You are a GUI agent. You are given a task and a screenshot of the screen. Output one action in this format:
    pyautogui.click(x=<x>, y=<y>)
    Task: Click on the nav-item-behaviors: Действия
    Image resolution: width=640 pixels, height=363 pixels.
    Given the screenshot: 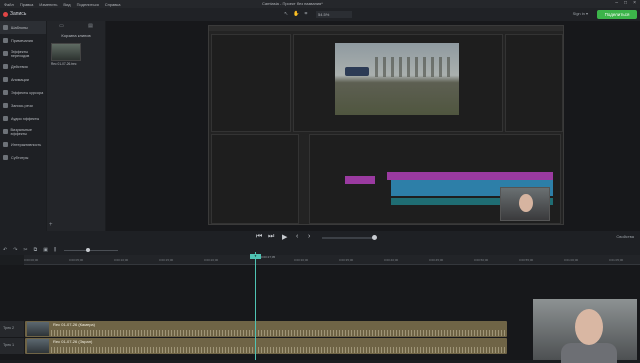 What is the action you would take?
    pyautogui.click(x=23, y=66)
    